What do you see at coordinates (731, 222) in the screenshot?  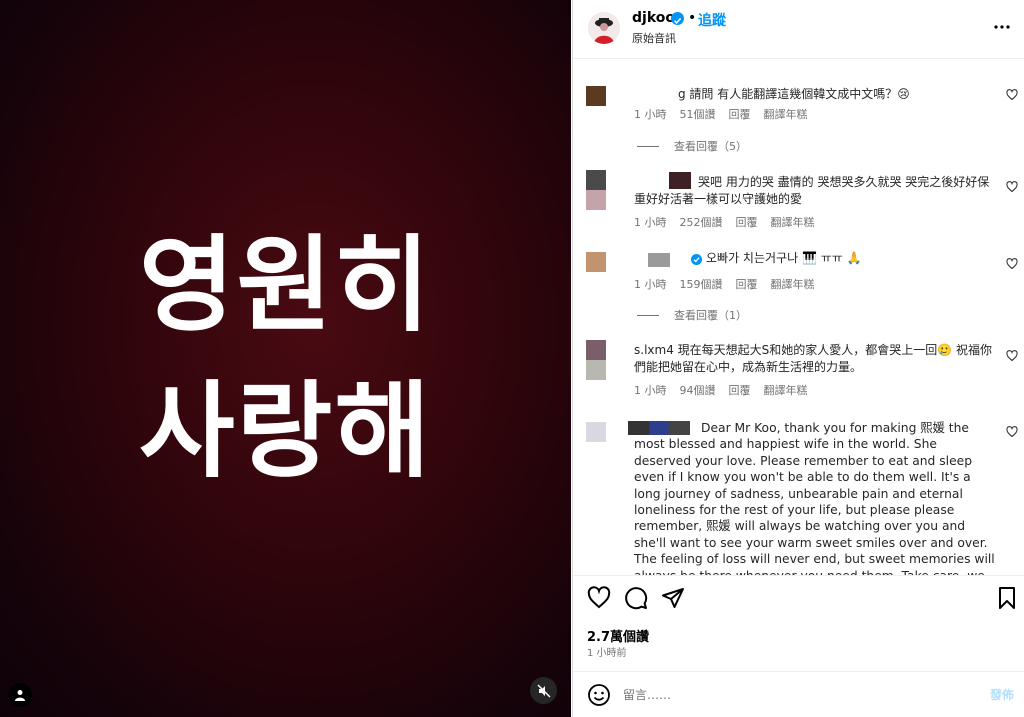 I see `comment-meta: 1 小時 252個讚 回覆 翻譯年糕` at bounding box center [731, 222].